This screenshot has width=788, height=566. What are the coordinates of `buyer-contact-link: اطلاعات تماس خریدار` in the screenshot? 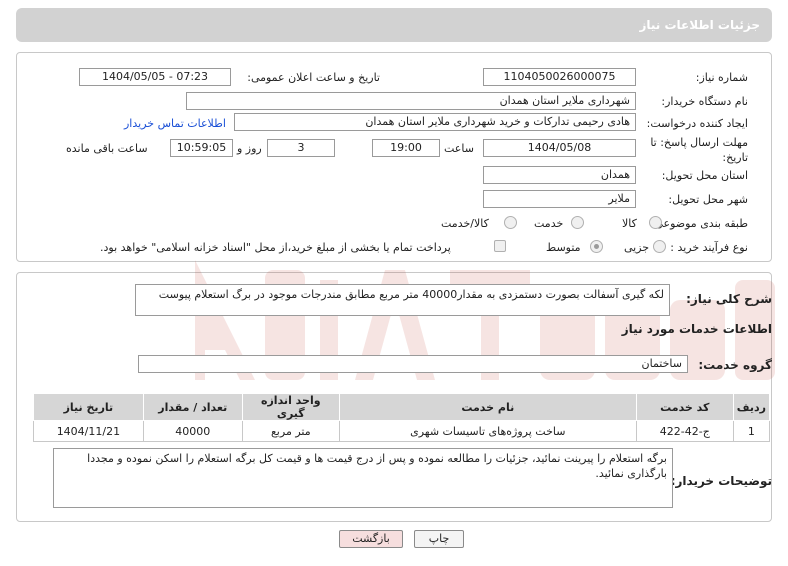 It's located at (175, 123).